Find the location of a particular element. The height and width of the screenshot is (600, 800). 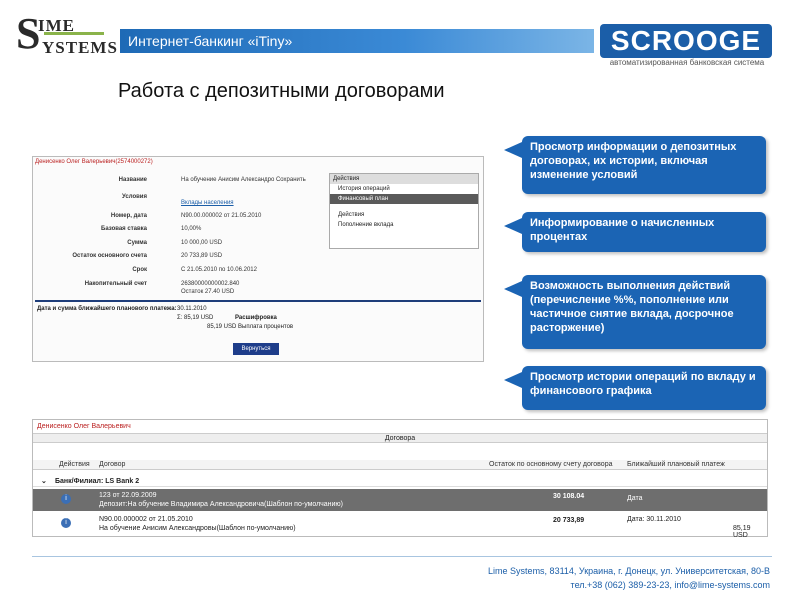

date-cell: Дата: 30.11.2010 is located at coordinates (654, 519).